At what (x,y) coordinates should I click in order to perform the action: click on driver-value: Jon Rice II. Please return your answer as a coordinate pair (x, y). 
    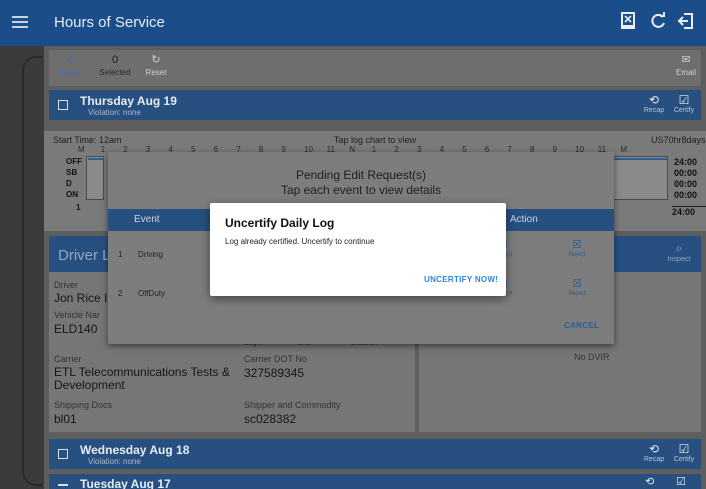
    Looking at the image, I should click on (82, 298).